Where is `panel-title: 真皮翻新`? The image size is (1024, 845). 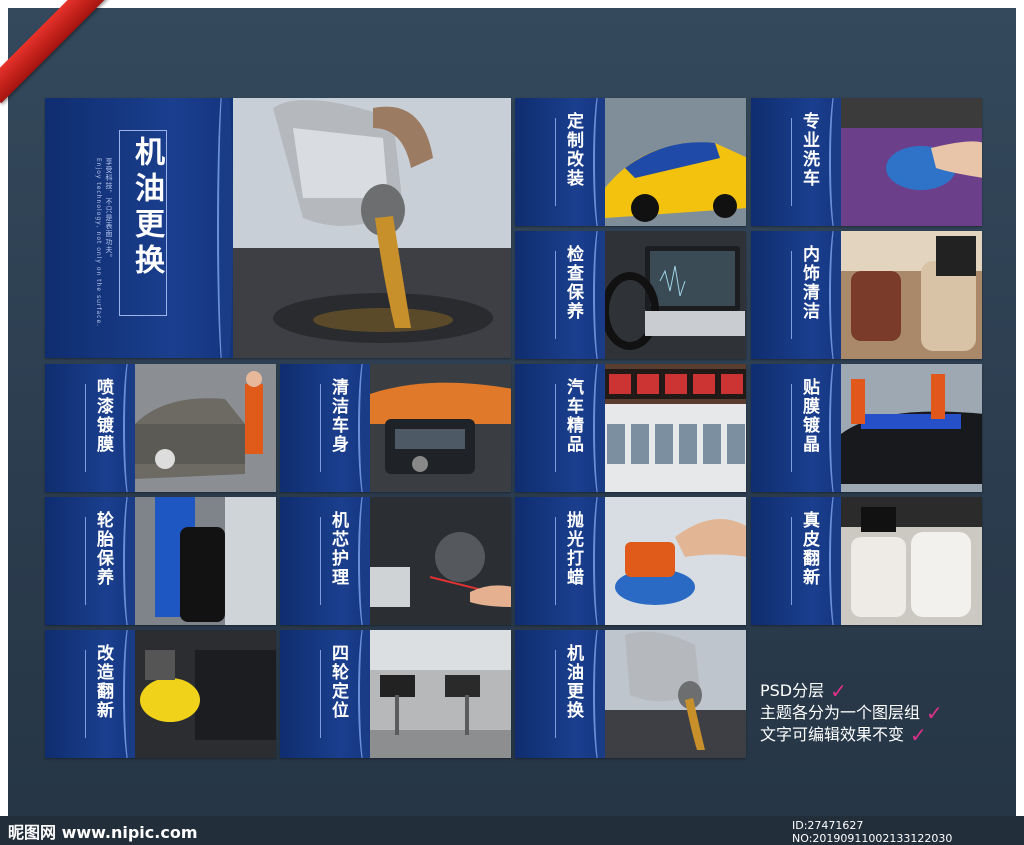
panel-title: 真皮翻新 is located at coordinates (809, 549).